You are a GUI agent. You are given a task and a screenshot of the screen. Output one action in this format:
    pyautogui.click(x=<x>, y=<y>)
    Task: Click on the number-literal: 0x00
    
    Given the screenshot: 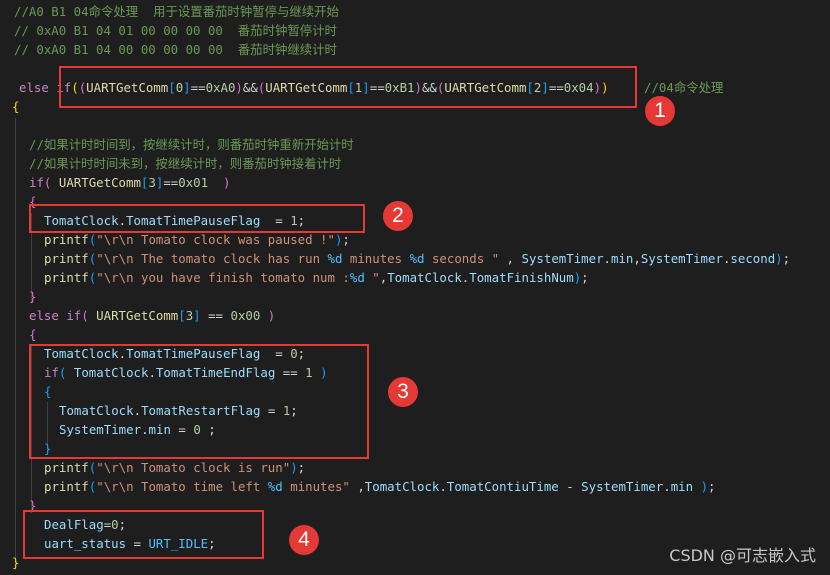 What is the action you would take?
    pyautogui.click(x=245, y=315)
    